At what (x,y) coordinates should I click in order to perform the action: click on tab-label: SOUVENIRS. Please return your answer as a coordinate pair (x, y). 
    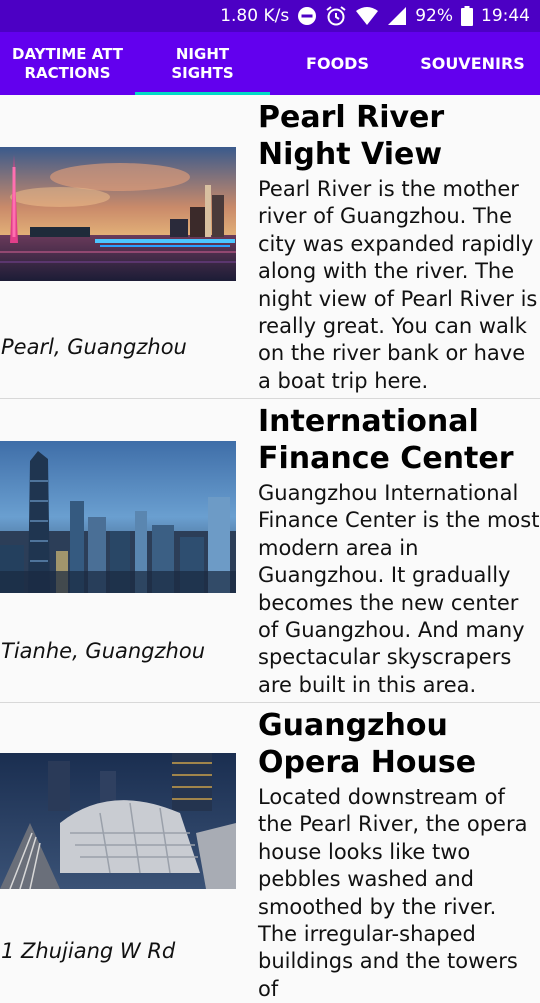
    Looking at the image, I should click on (472, 63).